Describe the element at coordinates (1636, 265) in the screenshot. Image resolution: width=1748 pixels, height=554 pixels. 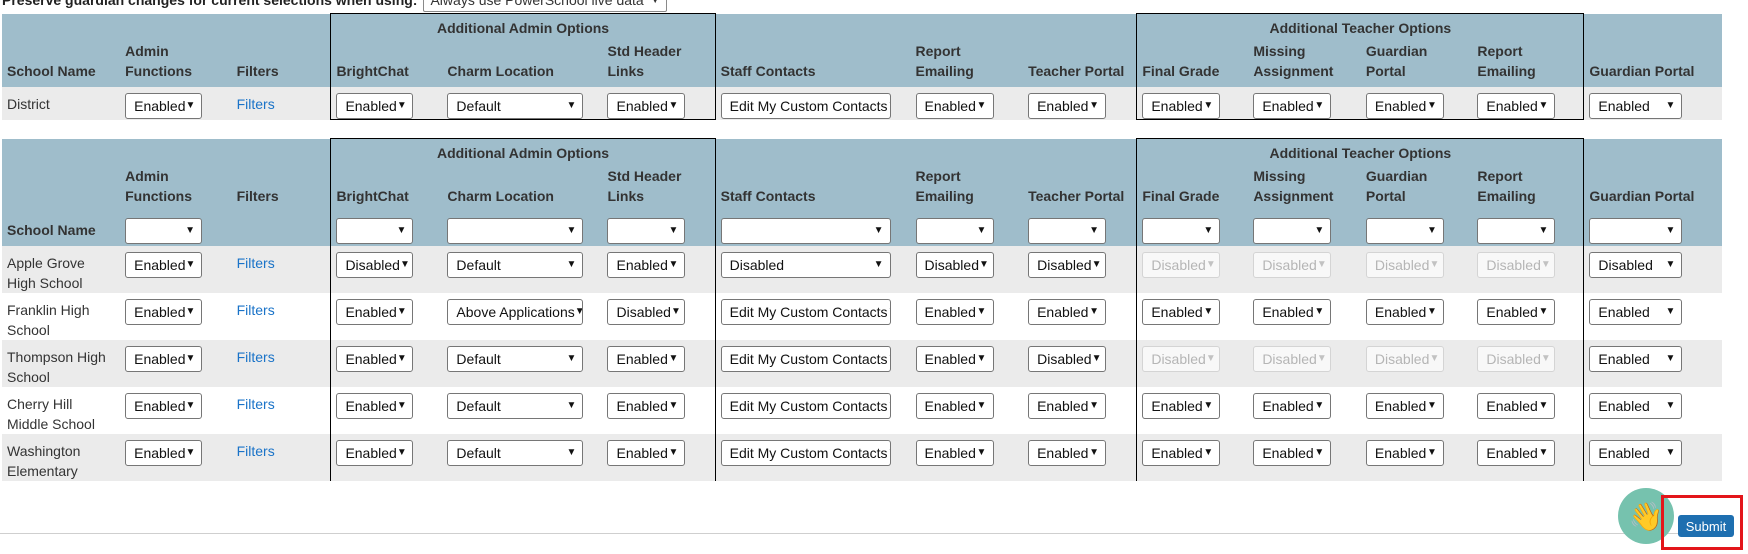
I see `guardian-portal-select: Disabled ▼` at that location.